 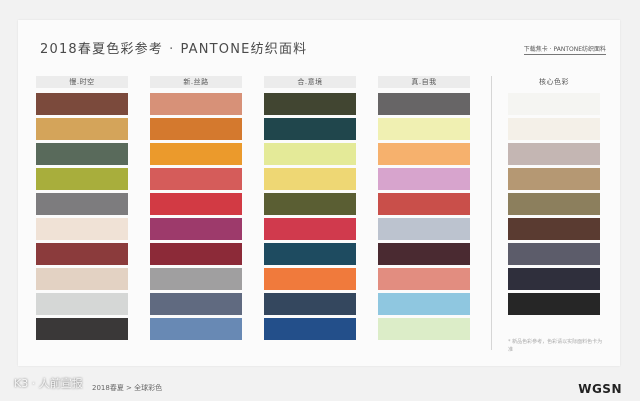 What do you see at coordinates (554, 82) in the screenshot?
I see `core-column-header: 核心色彩` at bounding box center [554, 82].